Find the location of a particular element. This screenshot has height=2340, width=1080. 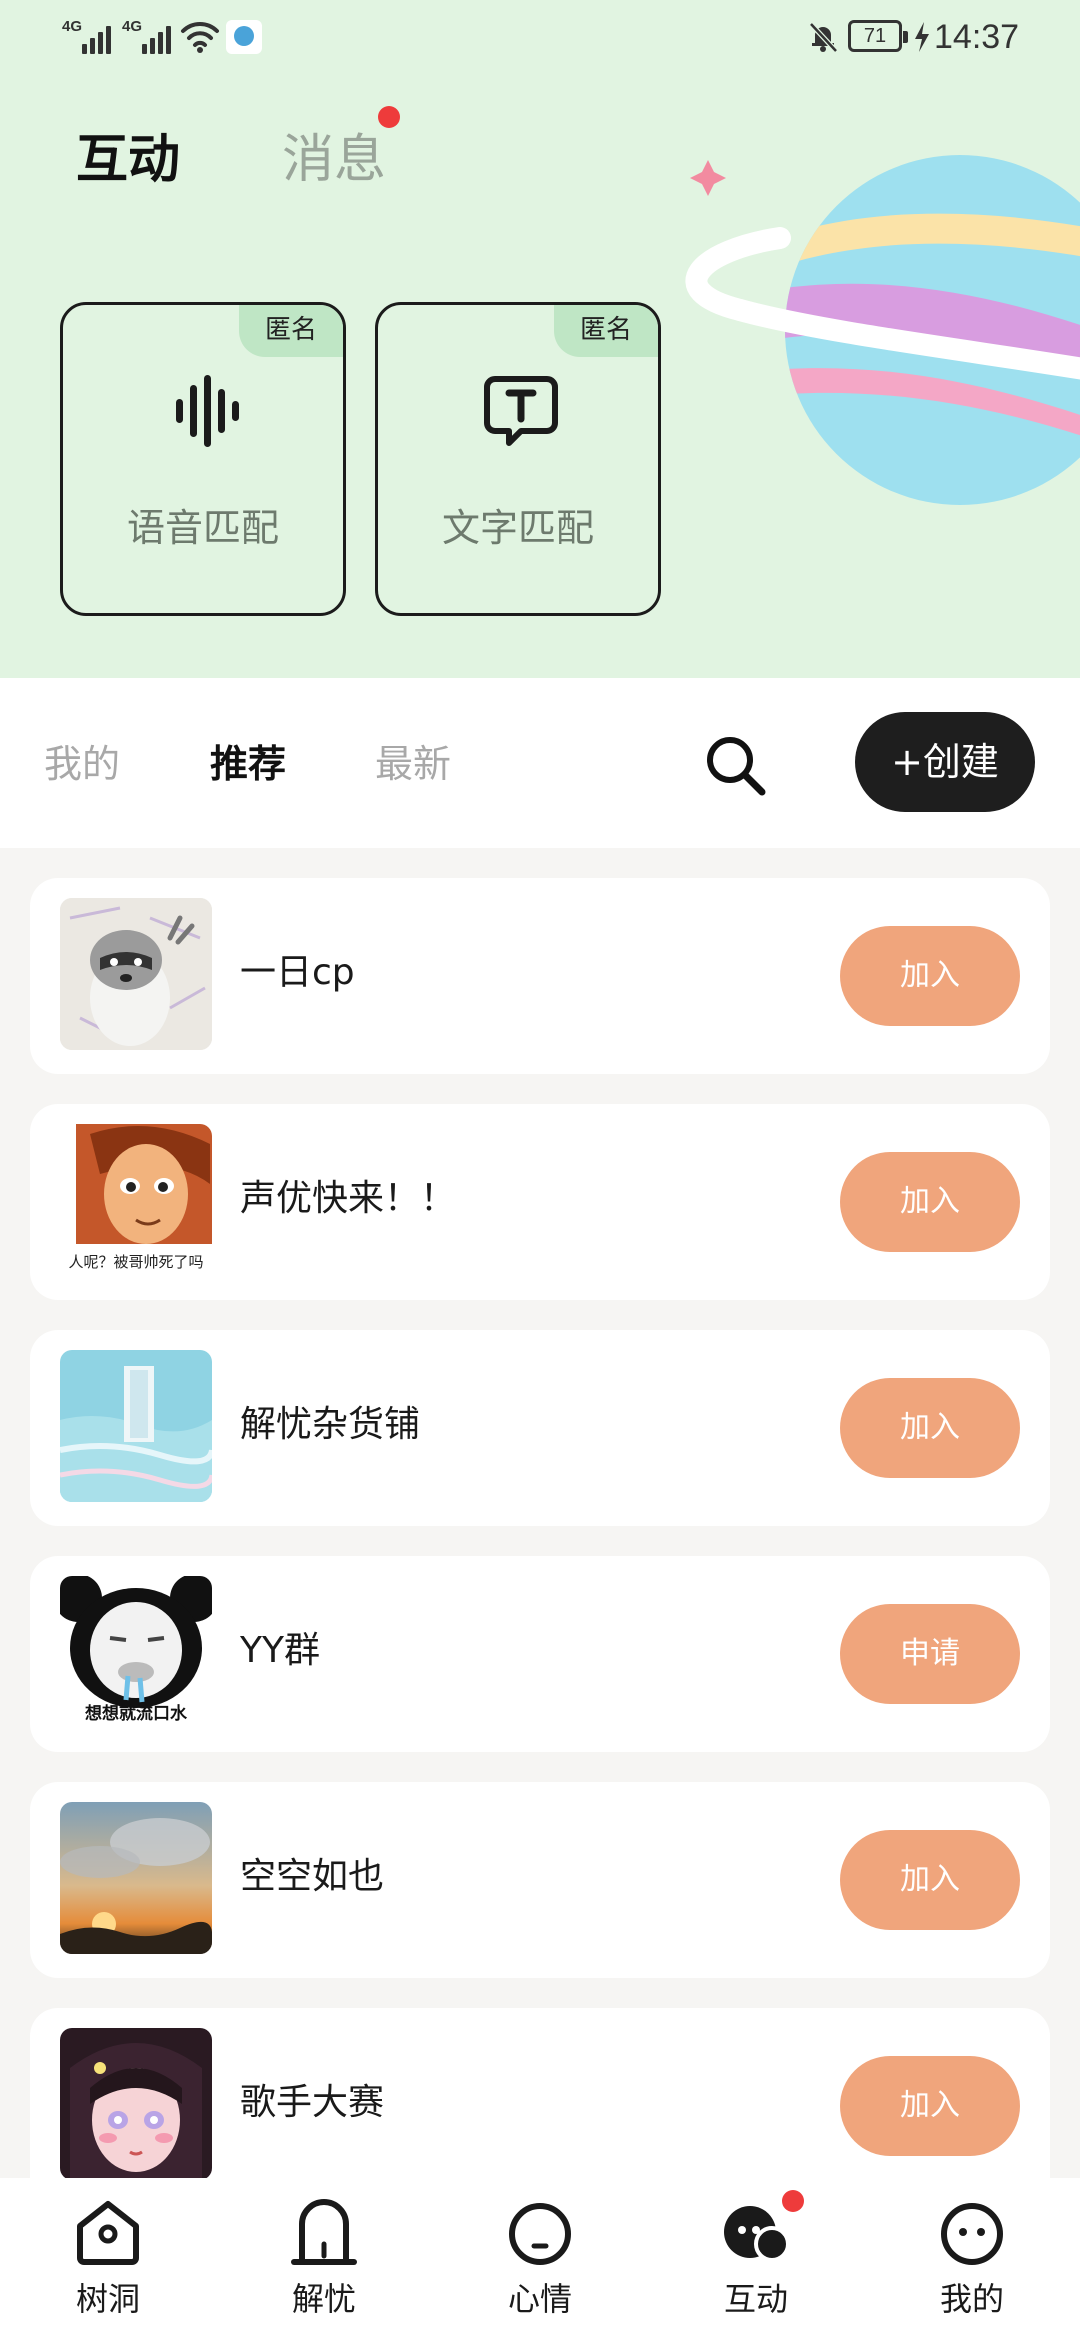

nav-item-treehole: 树洞 is located at coordinates (108, 2261).